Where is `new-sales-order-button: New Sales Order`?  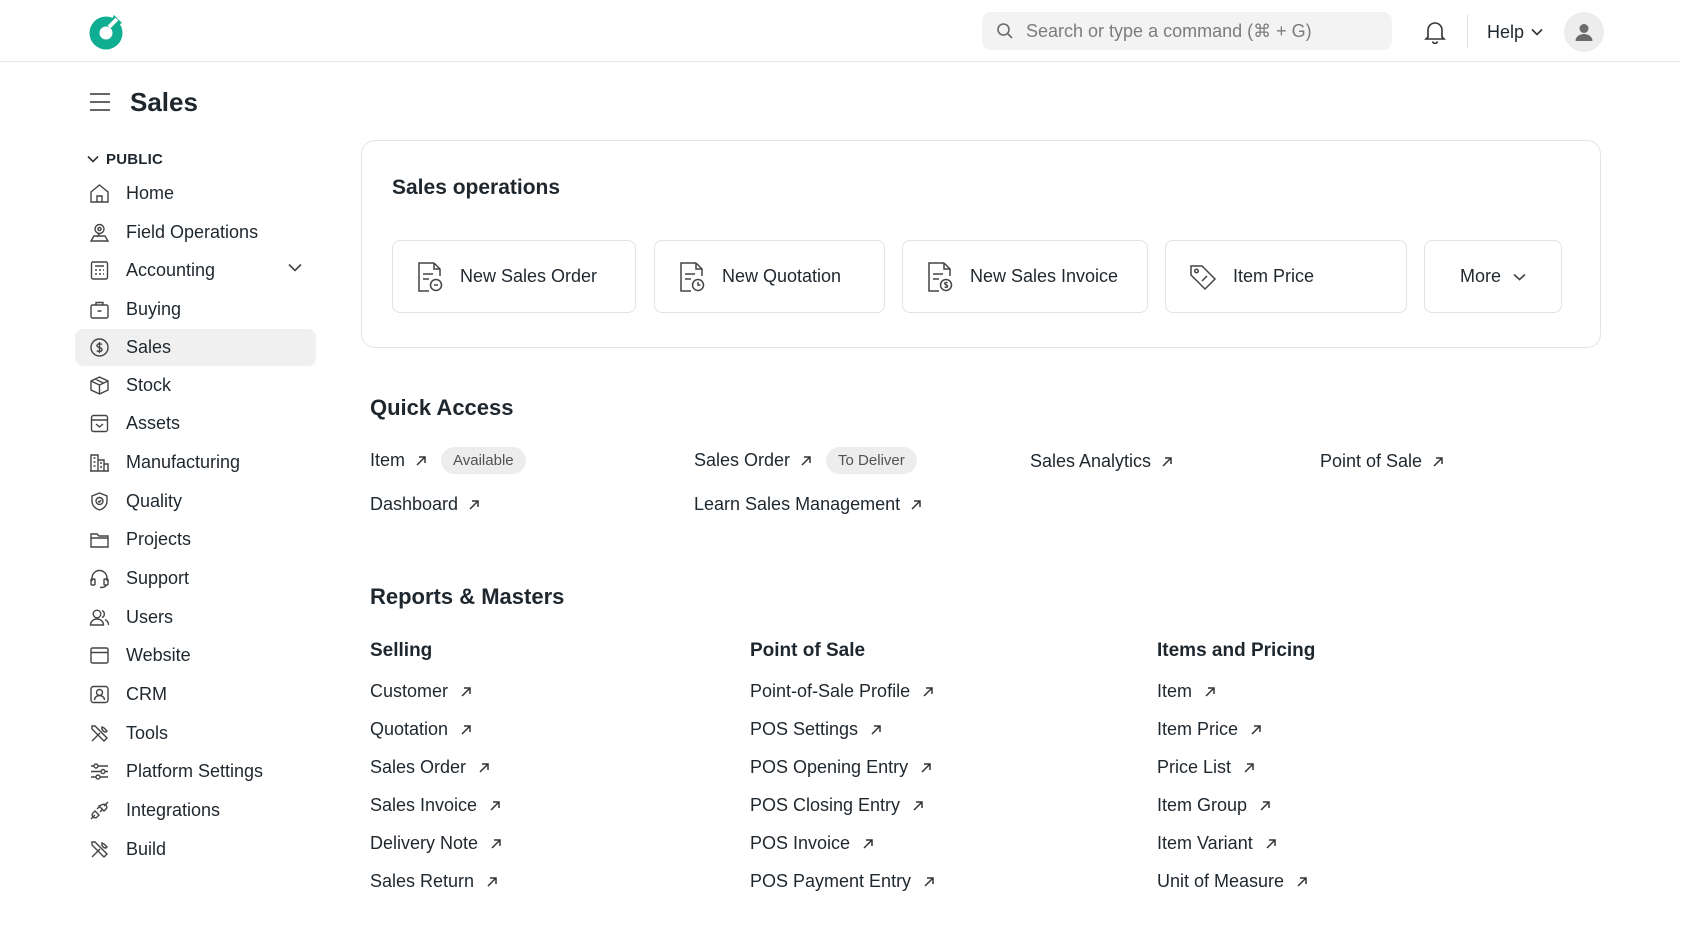
new-sales-order-button: New Sales Order is located at coordinates (514, 276).